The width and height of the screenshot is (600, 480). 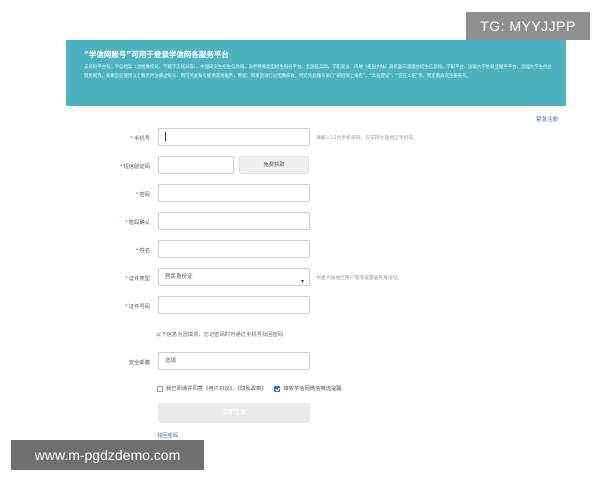 I want to click on sms-code-label: *短信验证码, so click(x=134, y=167).